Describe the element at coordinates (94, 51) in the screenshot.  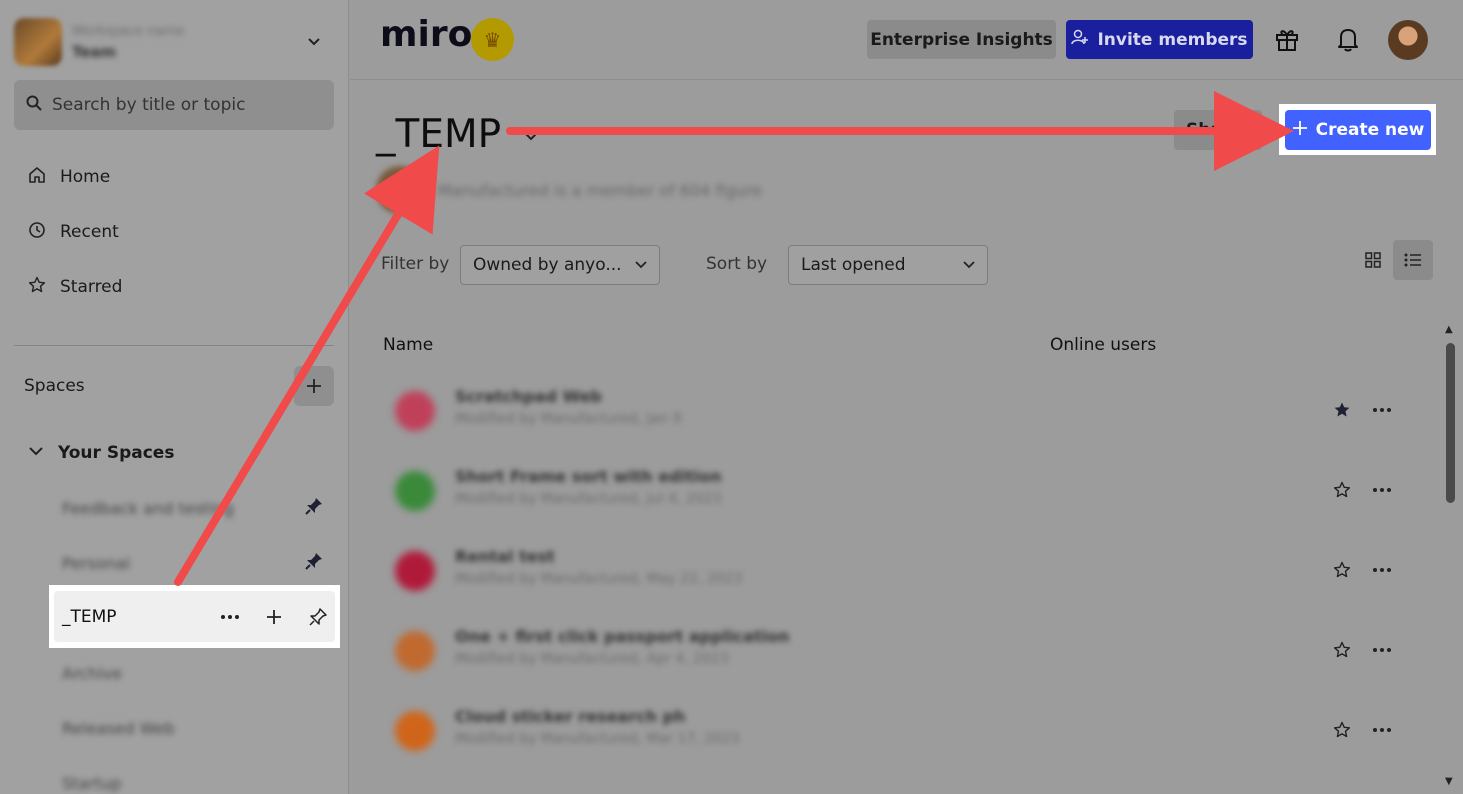
I see `workspace-team: Team` at that location.